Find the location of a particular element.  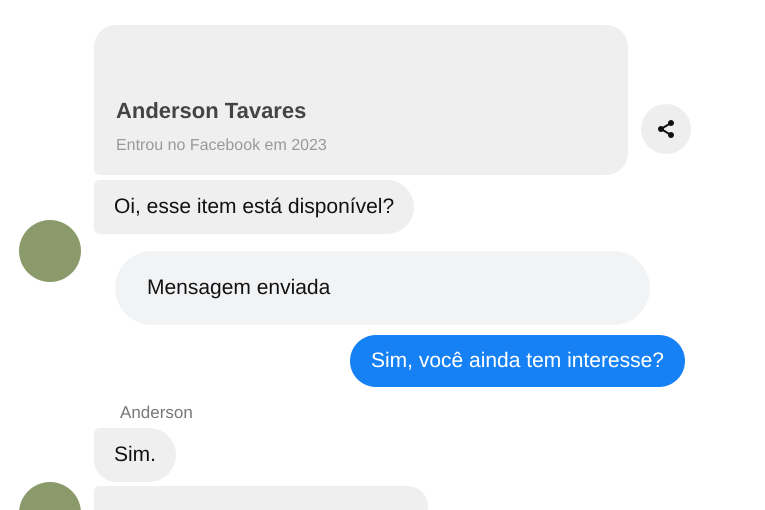

profile-name: Anderson Tavares is located at coordinates (212, 111).